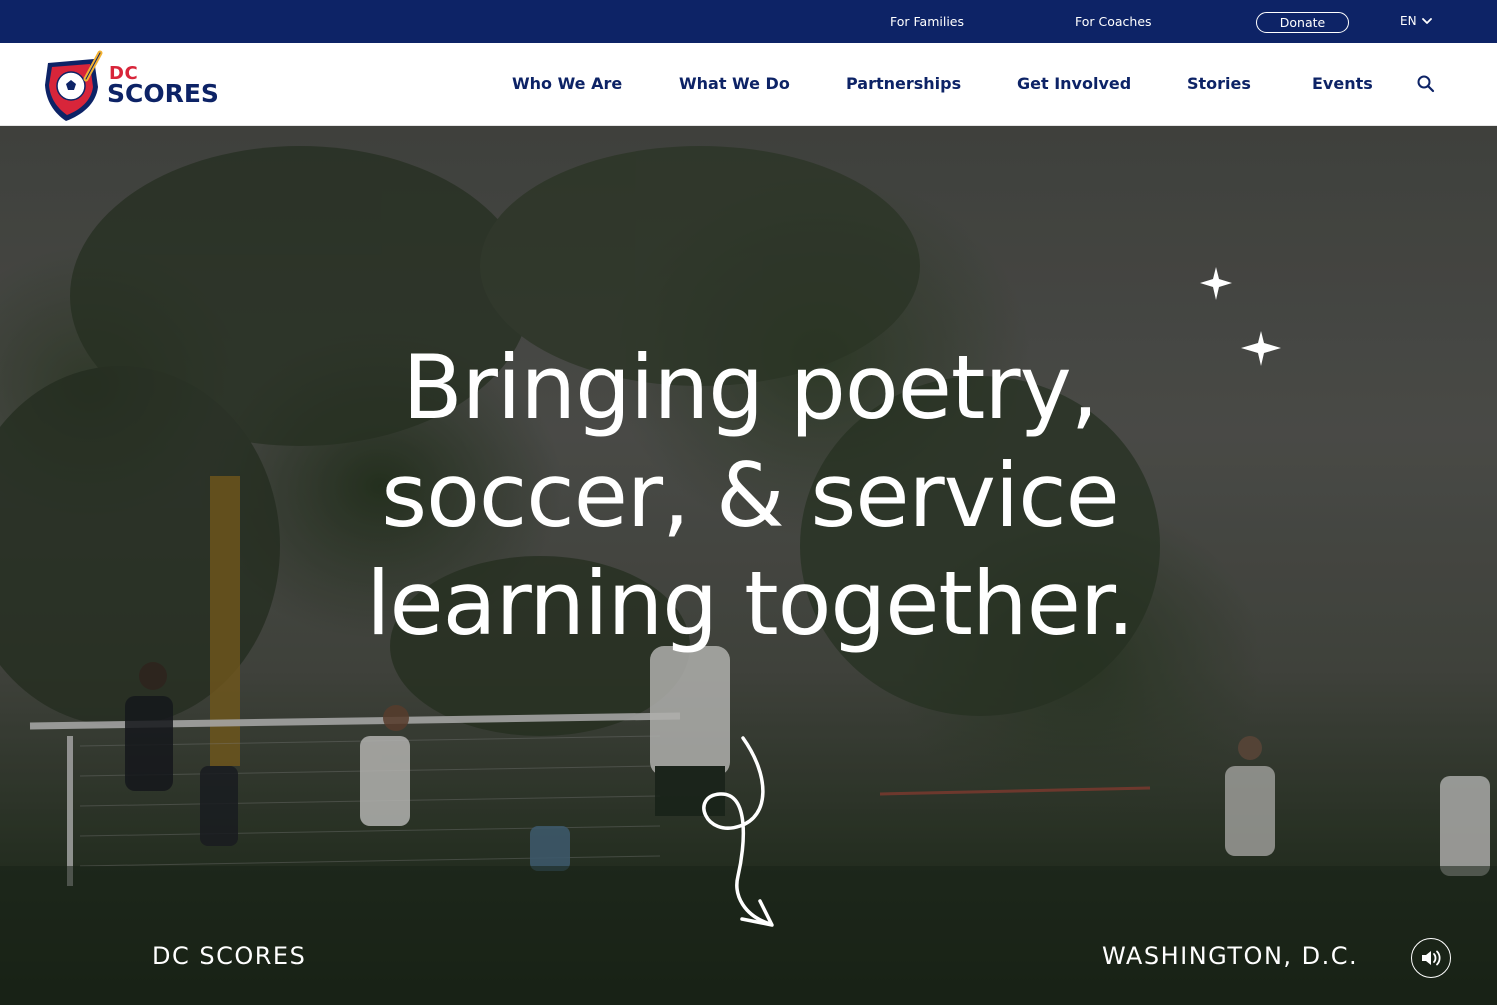  What do you see at coordinates (1230, 956) in the screenshot?
I see `hero-right-caption: WASHINGTON, D.C.` at bounding box center [1230, 956].